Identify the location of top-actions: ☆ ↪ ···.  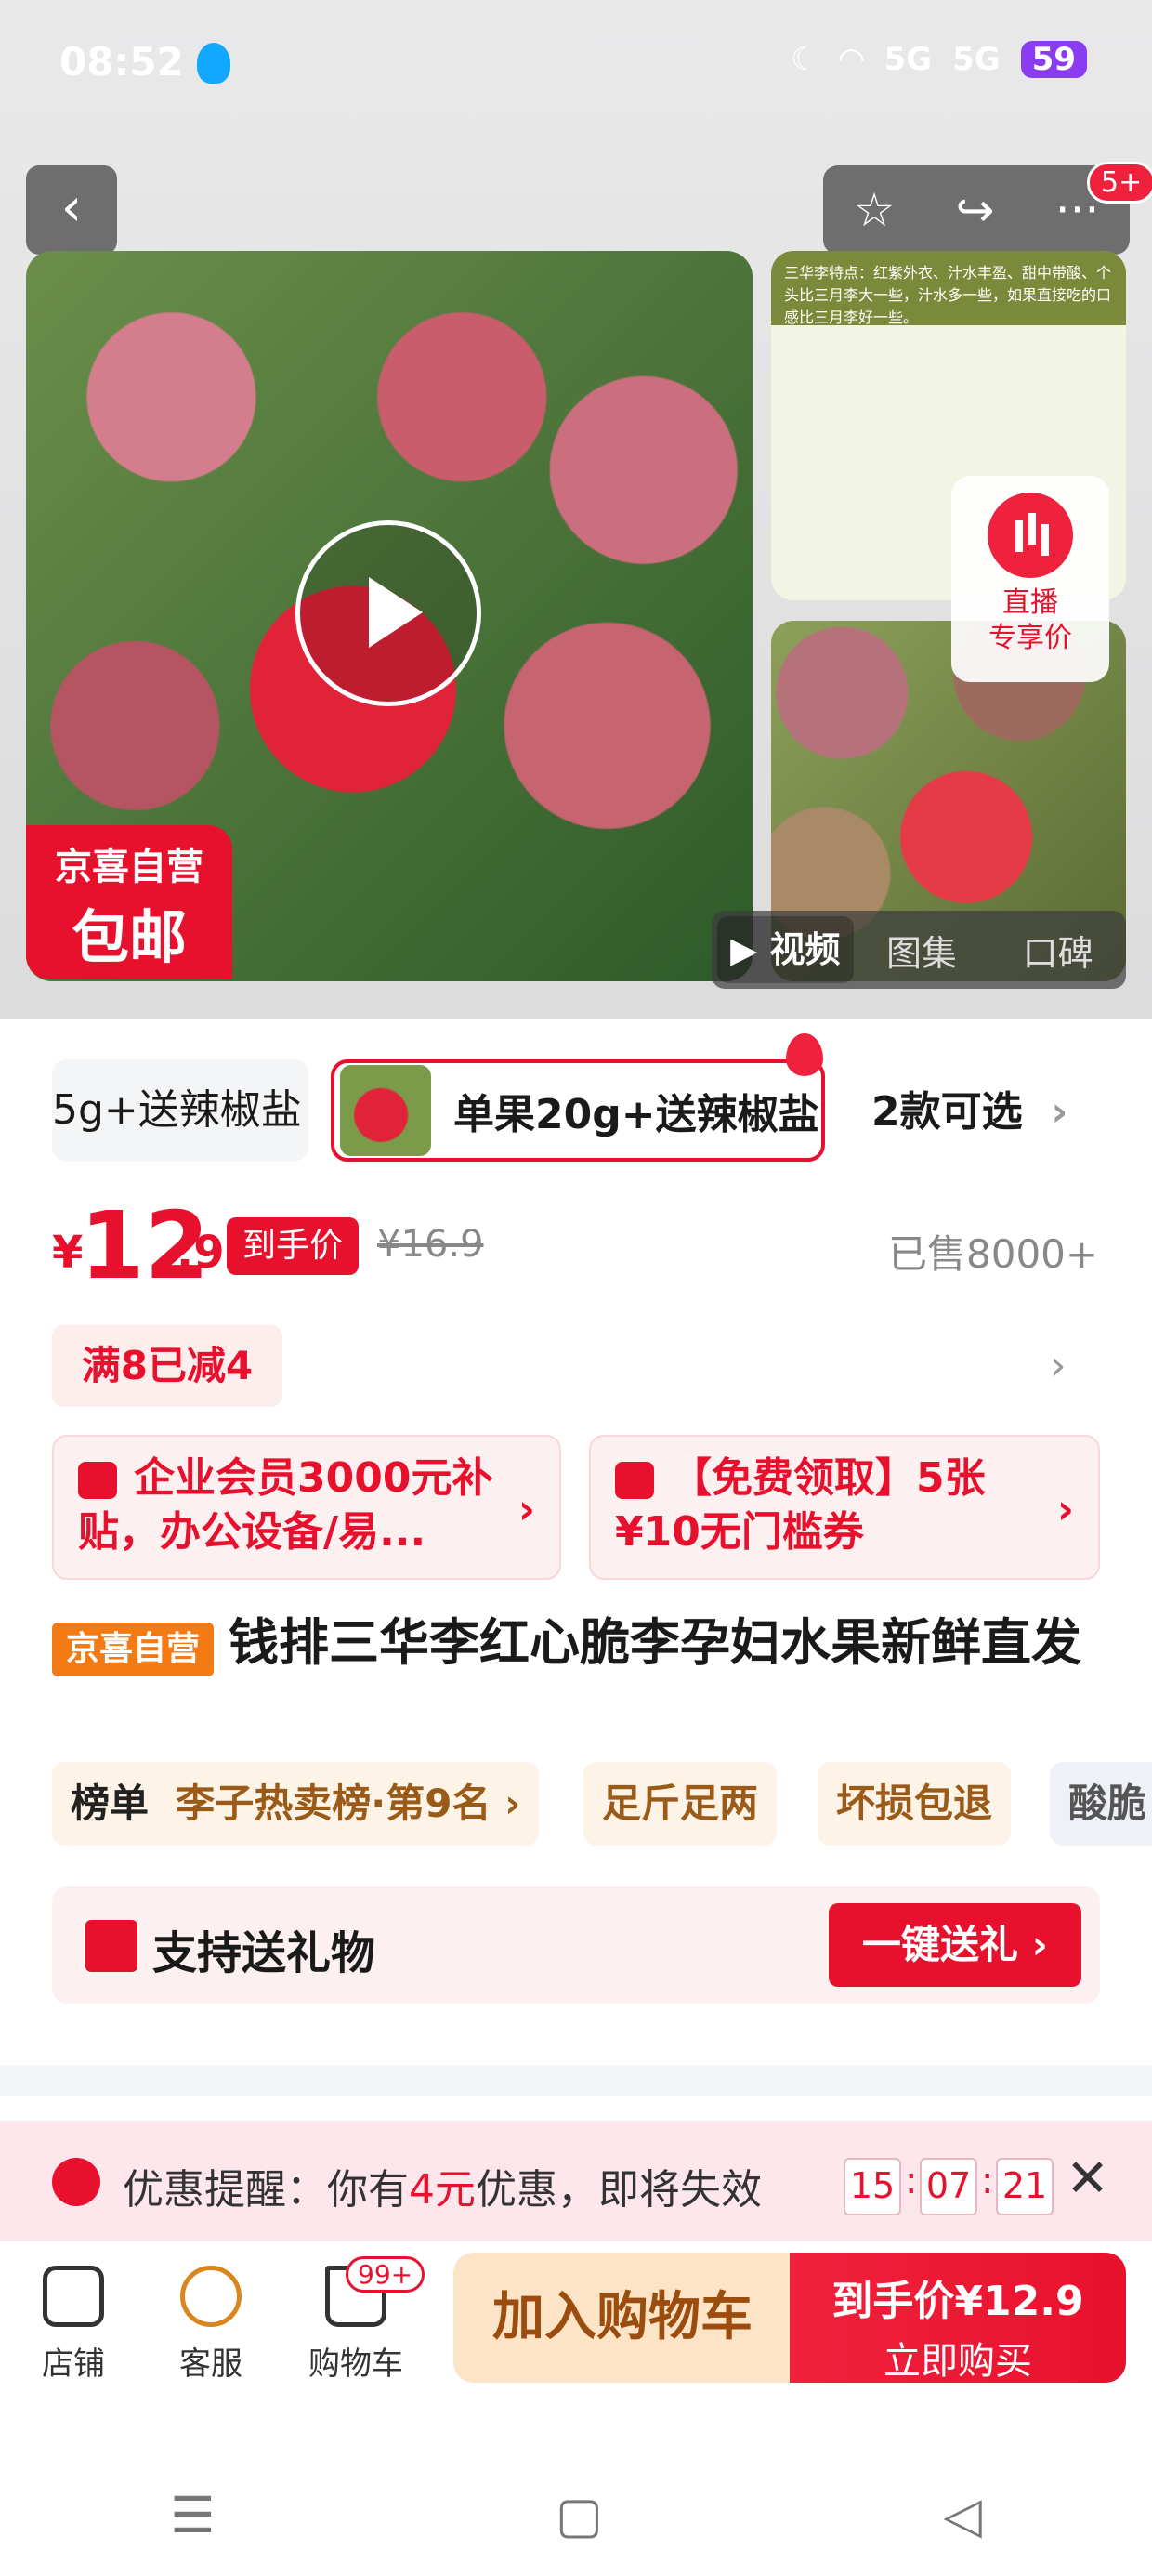
(976, 210).